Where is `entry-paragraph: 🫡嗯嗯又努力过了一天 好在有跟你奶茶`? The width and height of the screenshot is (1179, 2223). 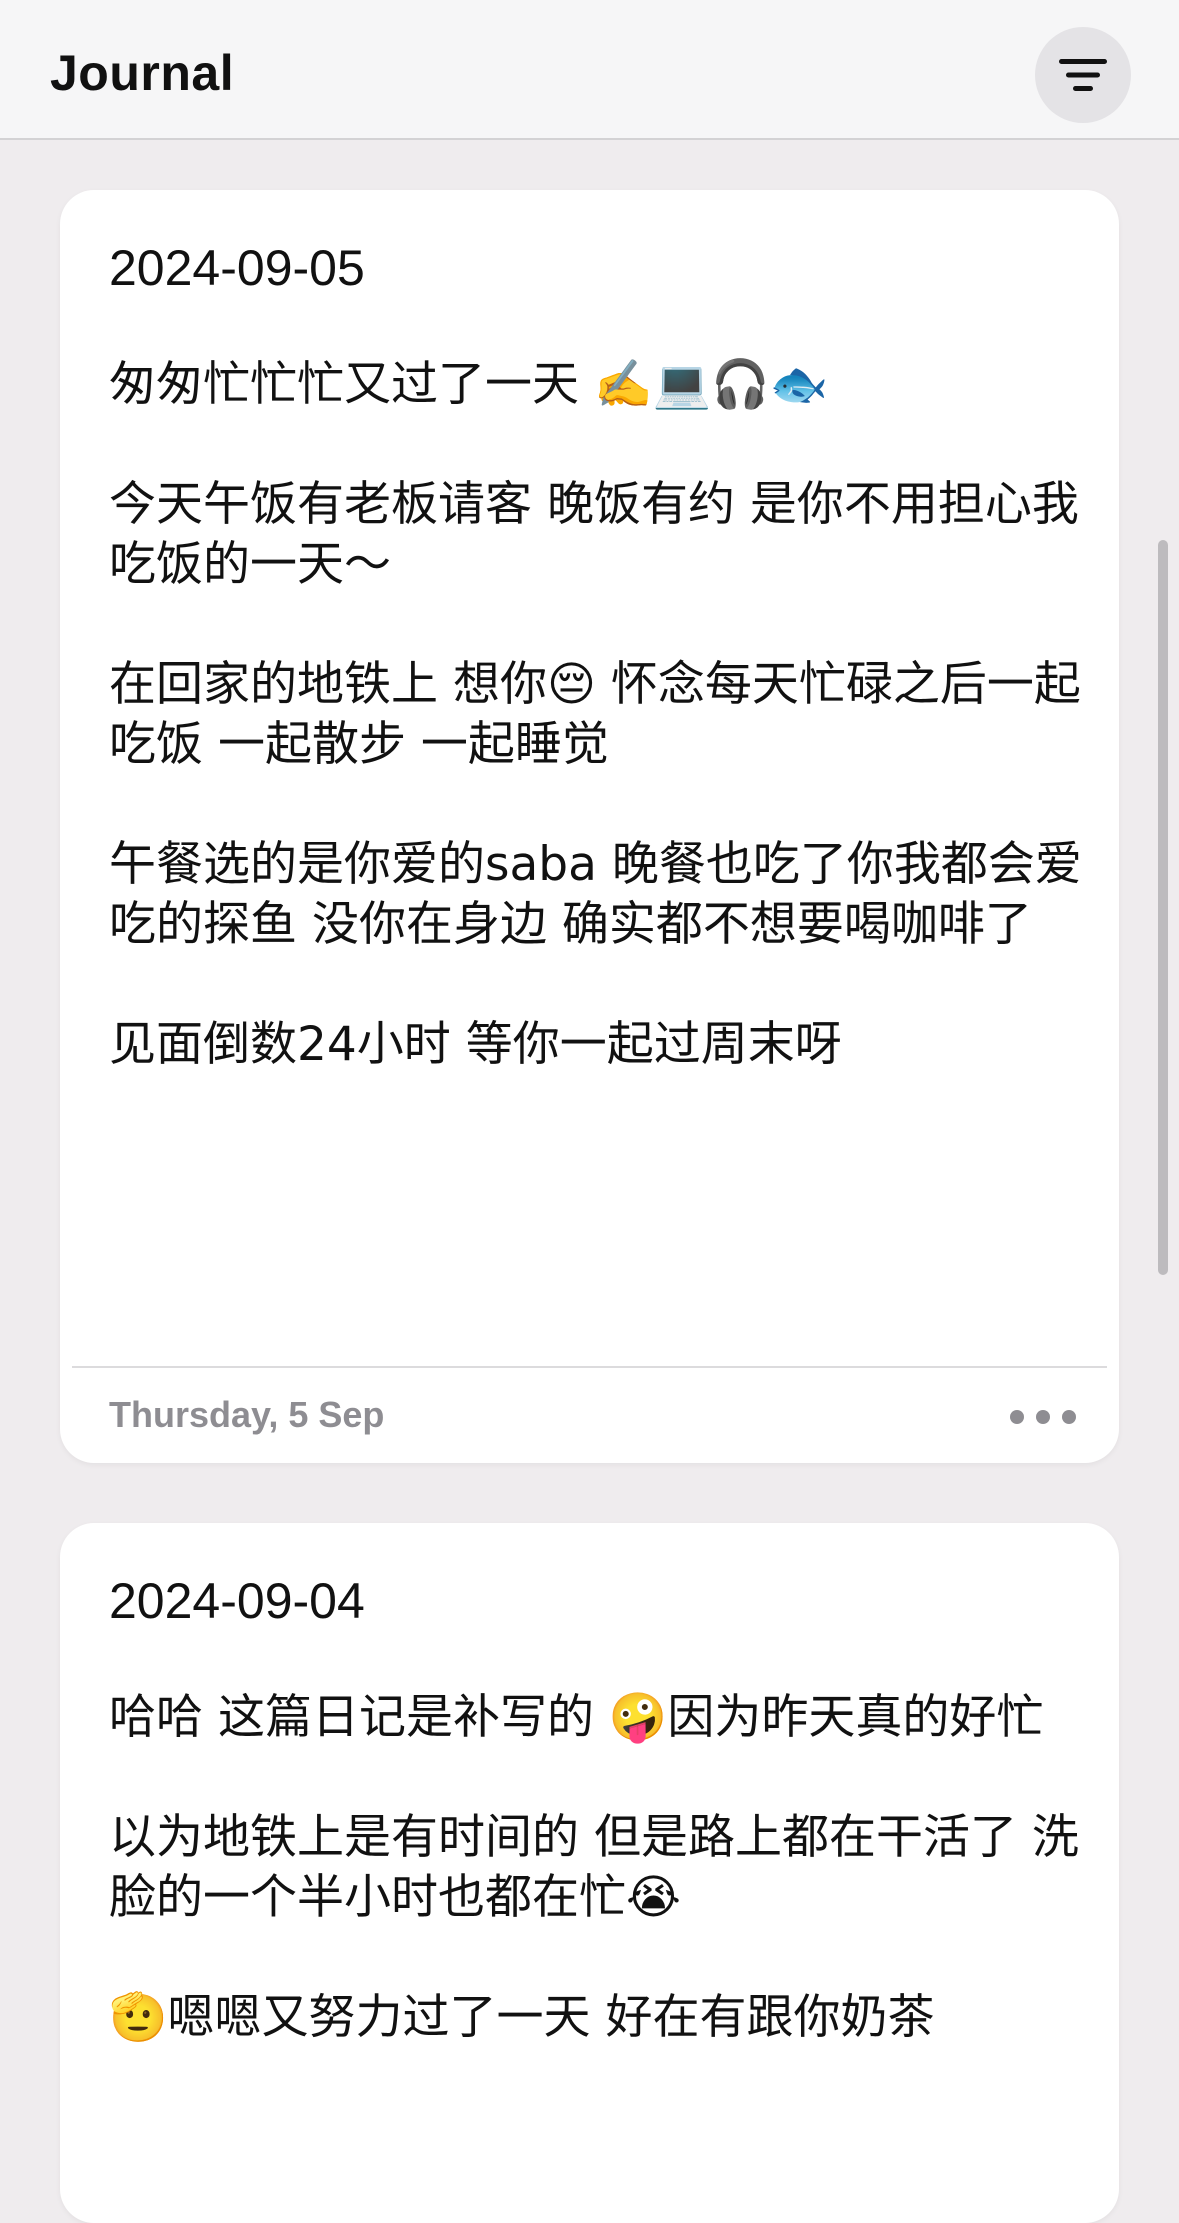
entry-paragraph: 🫡嗯嗯又努力过了一天 好在有跟你奶茶 is located at coordinates (522, 2017).